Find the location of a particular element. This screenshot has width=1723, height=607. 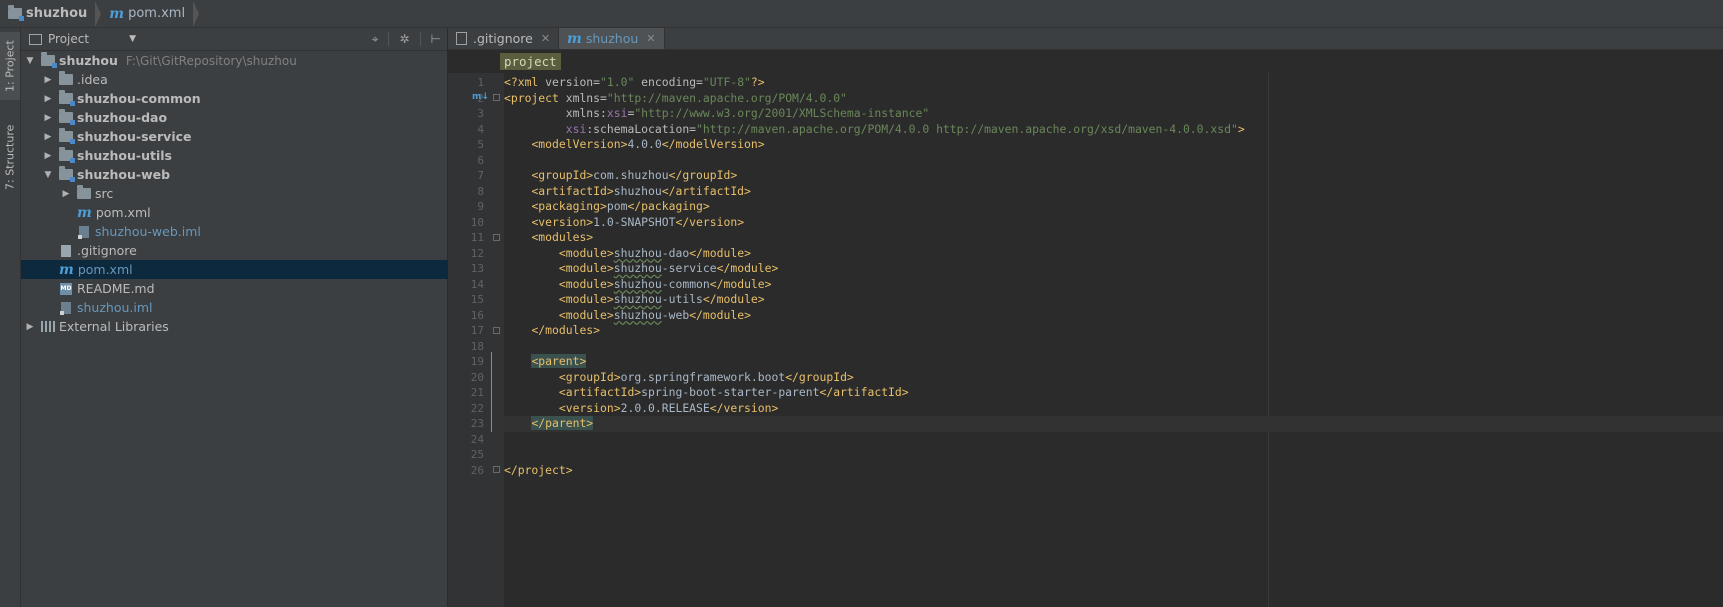

tree-item-shuzhou-service: ▶ shuzhou-service is located at coordinates (245, 136).